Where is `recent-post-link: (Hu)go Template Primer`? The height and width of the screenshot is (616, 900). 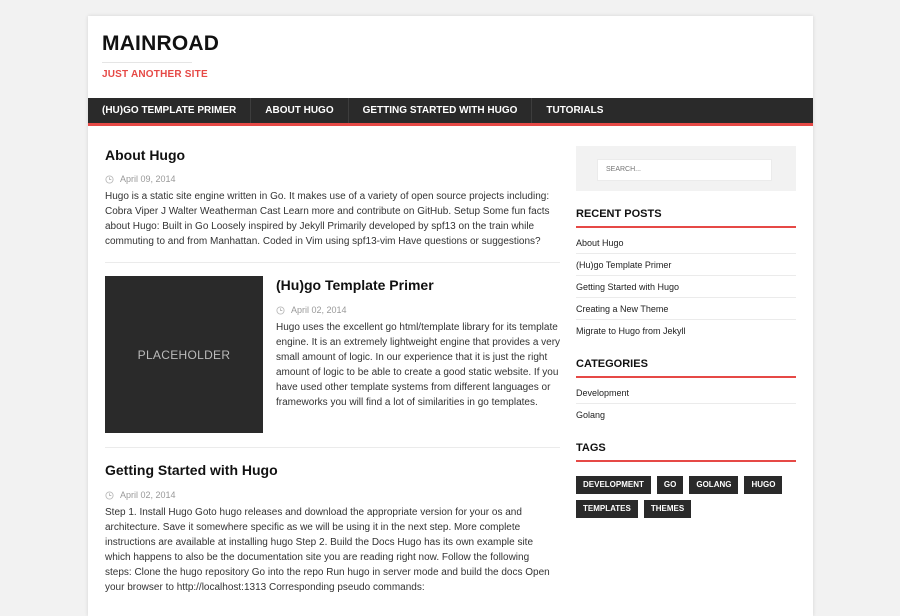 recent-post-link: (Hu)go Template Primer is located at coordinates (686, 265).